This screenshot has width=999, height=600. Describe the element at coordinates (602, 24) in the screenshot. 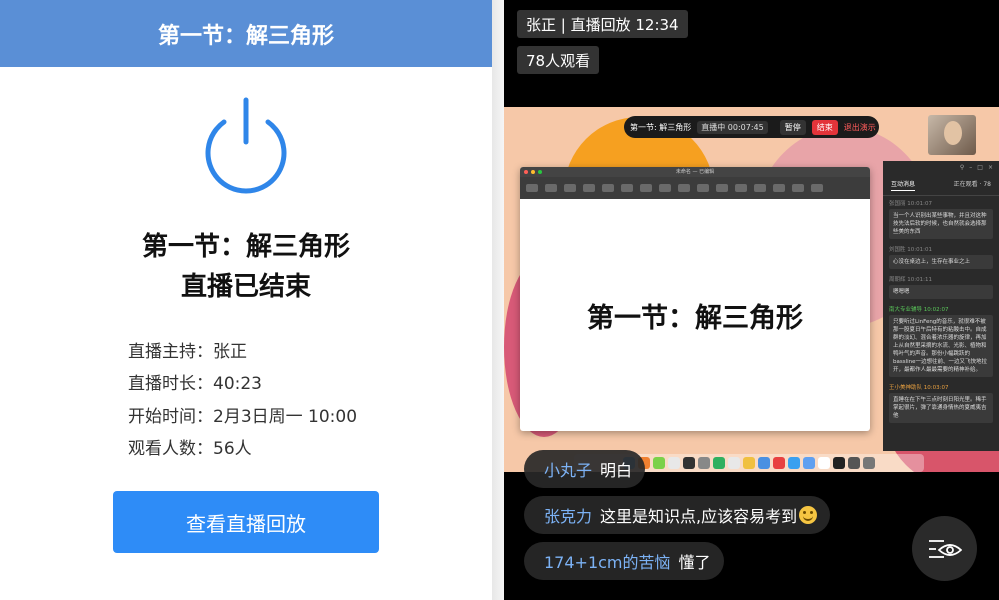

I see `host-replay-tag: 张正 | 直播回放 12:34` at that location.